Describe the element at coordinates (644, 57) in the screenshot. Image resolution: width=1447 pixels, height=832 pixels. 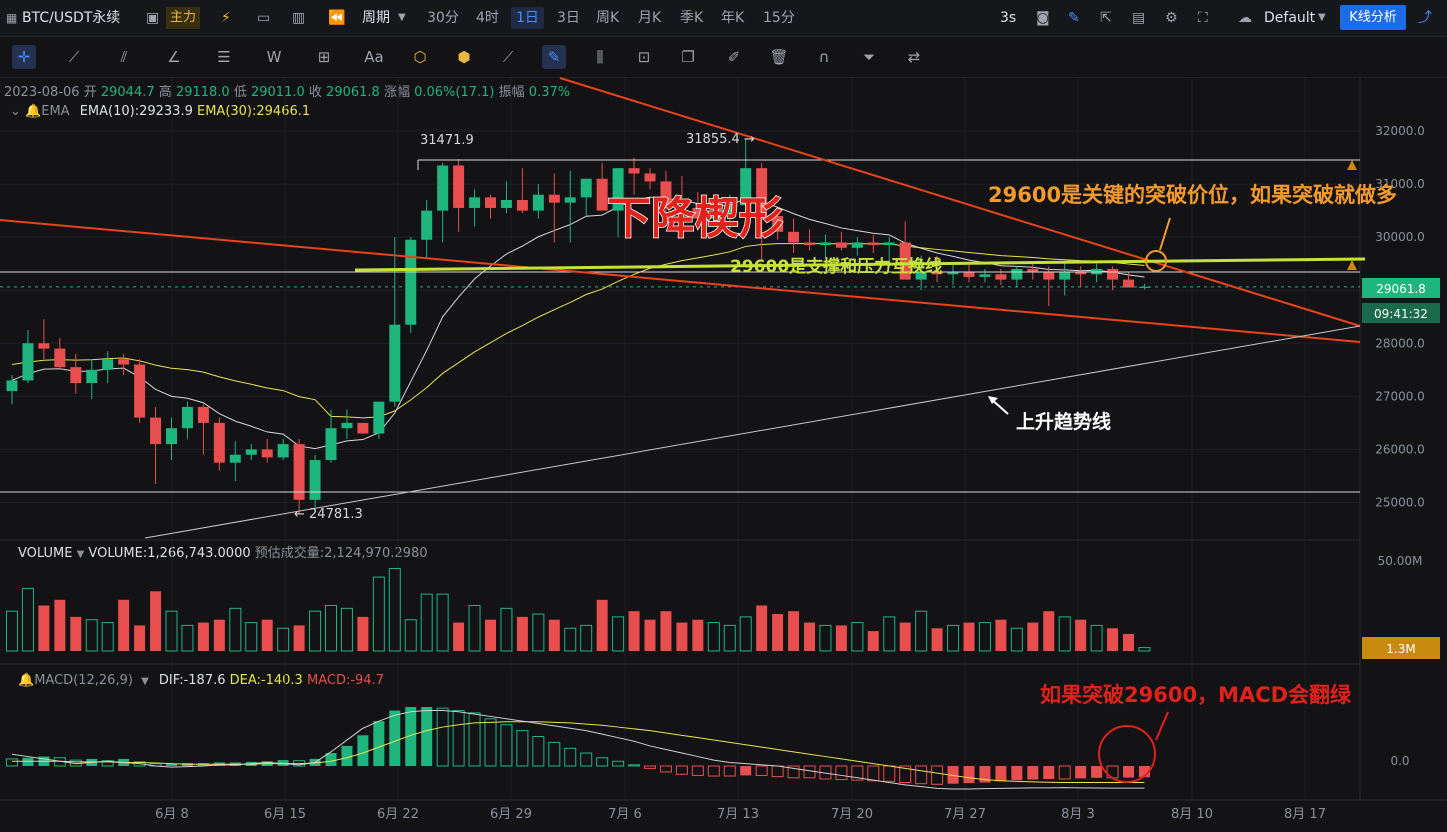
I see `lock-icon: ⊡` at that location.